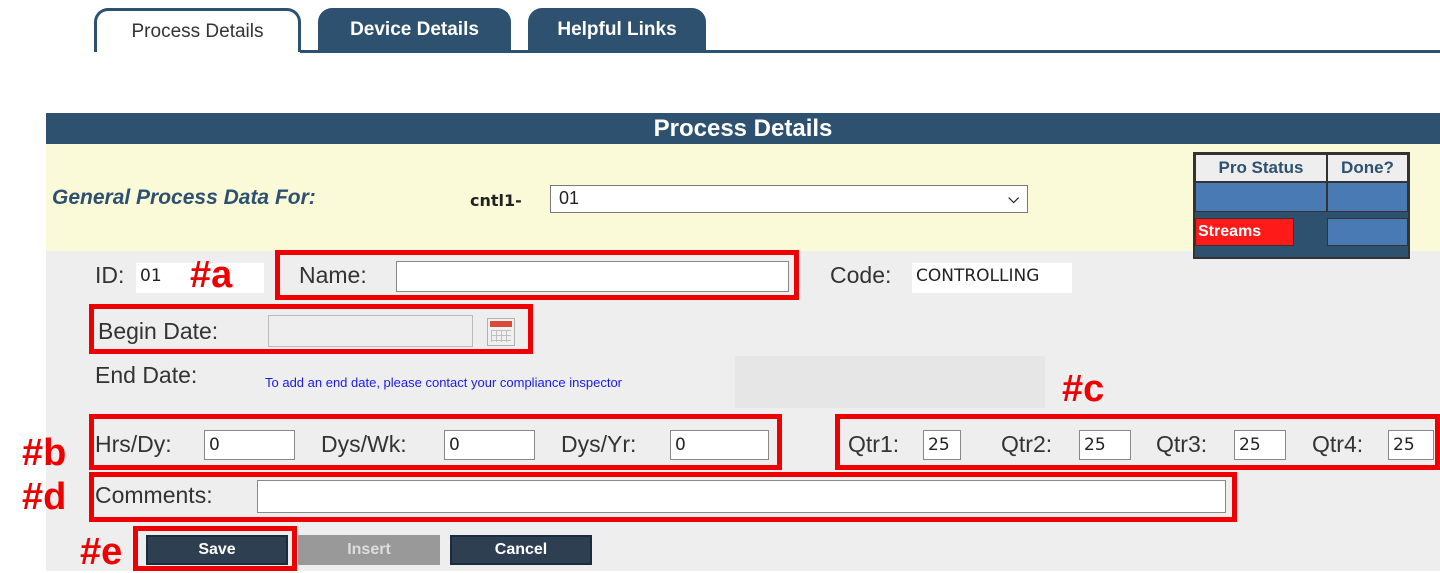 This screenshot has height=573, width=1440. I want to click on annotation-label-e: #e, so click(101, 552).